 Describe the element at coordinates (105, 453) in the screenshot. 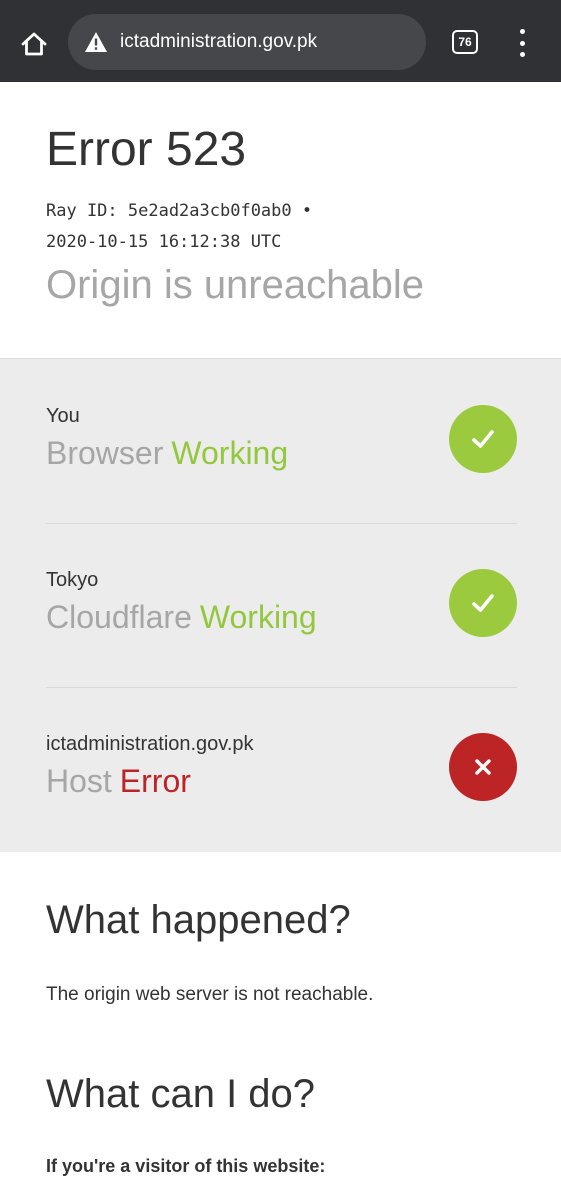

I see `status-kind: Browser` at that location.